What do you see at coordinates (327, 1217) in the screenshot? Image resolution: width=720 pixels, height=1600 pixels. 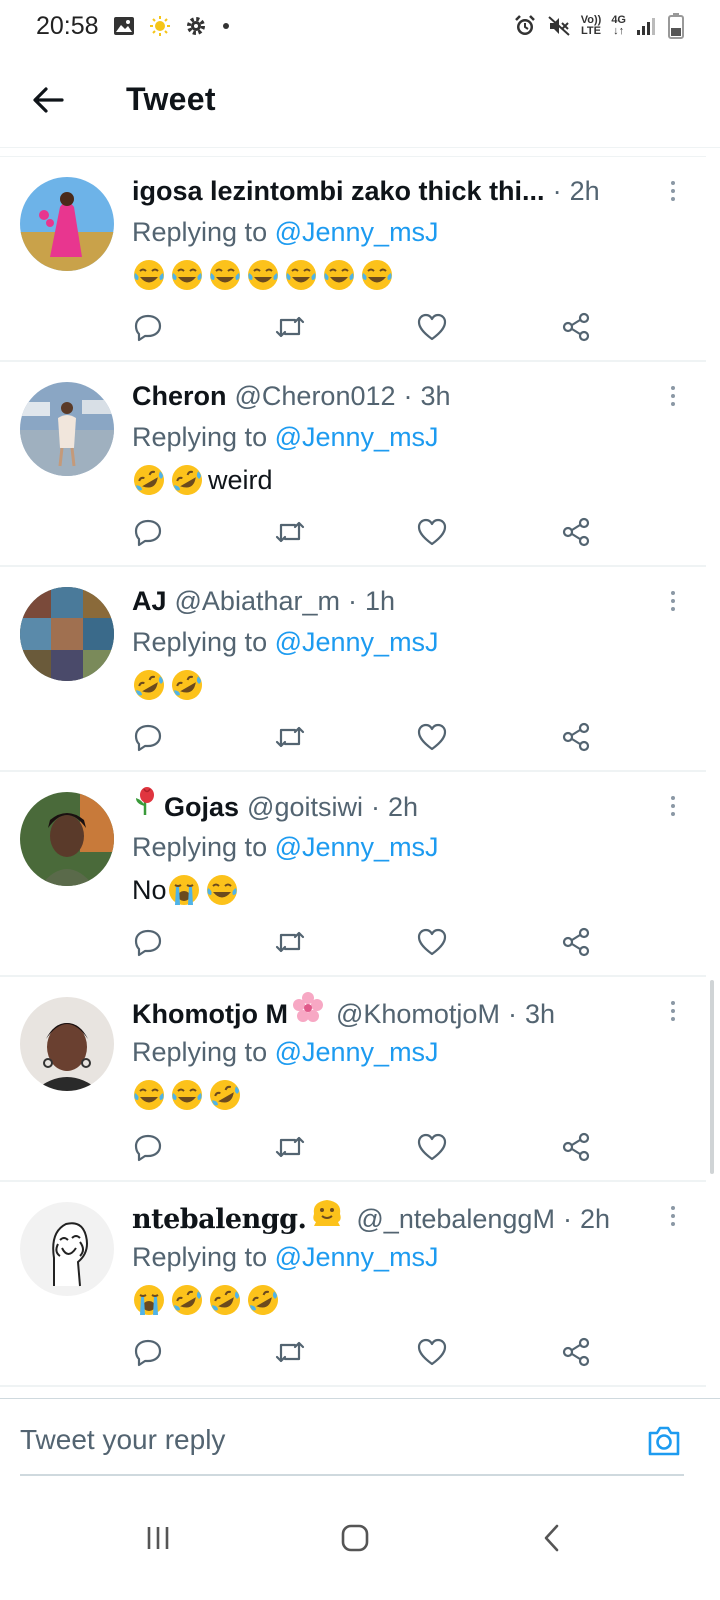 I see `melting-face-emoji` at bounding box center [327, 1217].